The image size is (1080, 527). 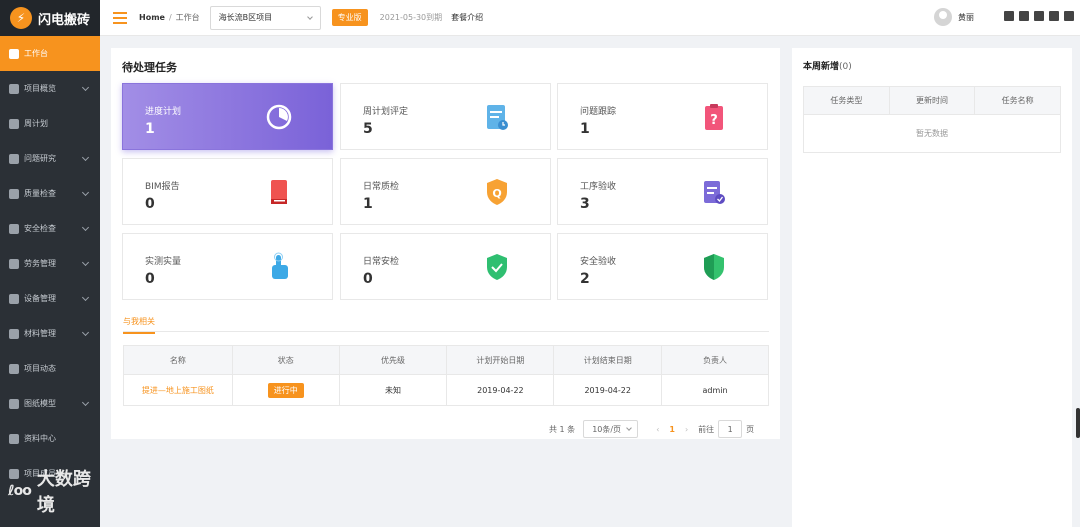 What do you see at coordinates (40, 368) in the screenshot?
I see `sidebar-item-label: 项目动态` at bounding box center [40, 368].